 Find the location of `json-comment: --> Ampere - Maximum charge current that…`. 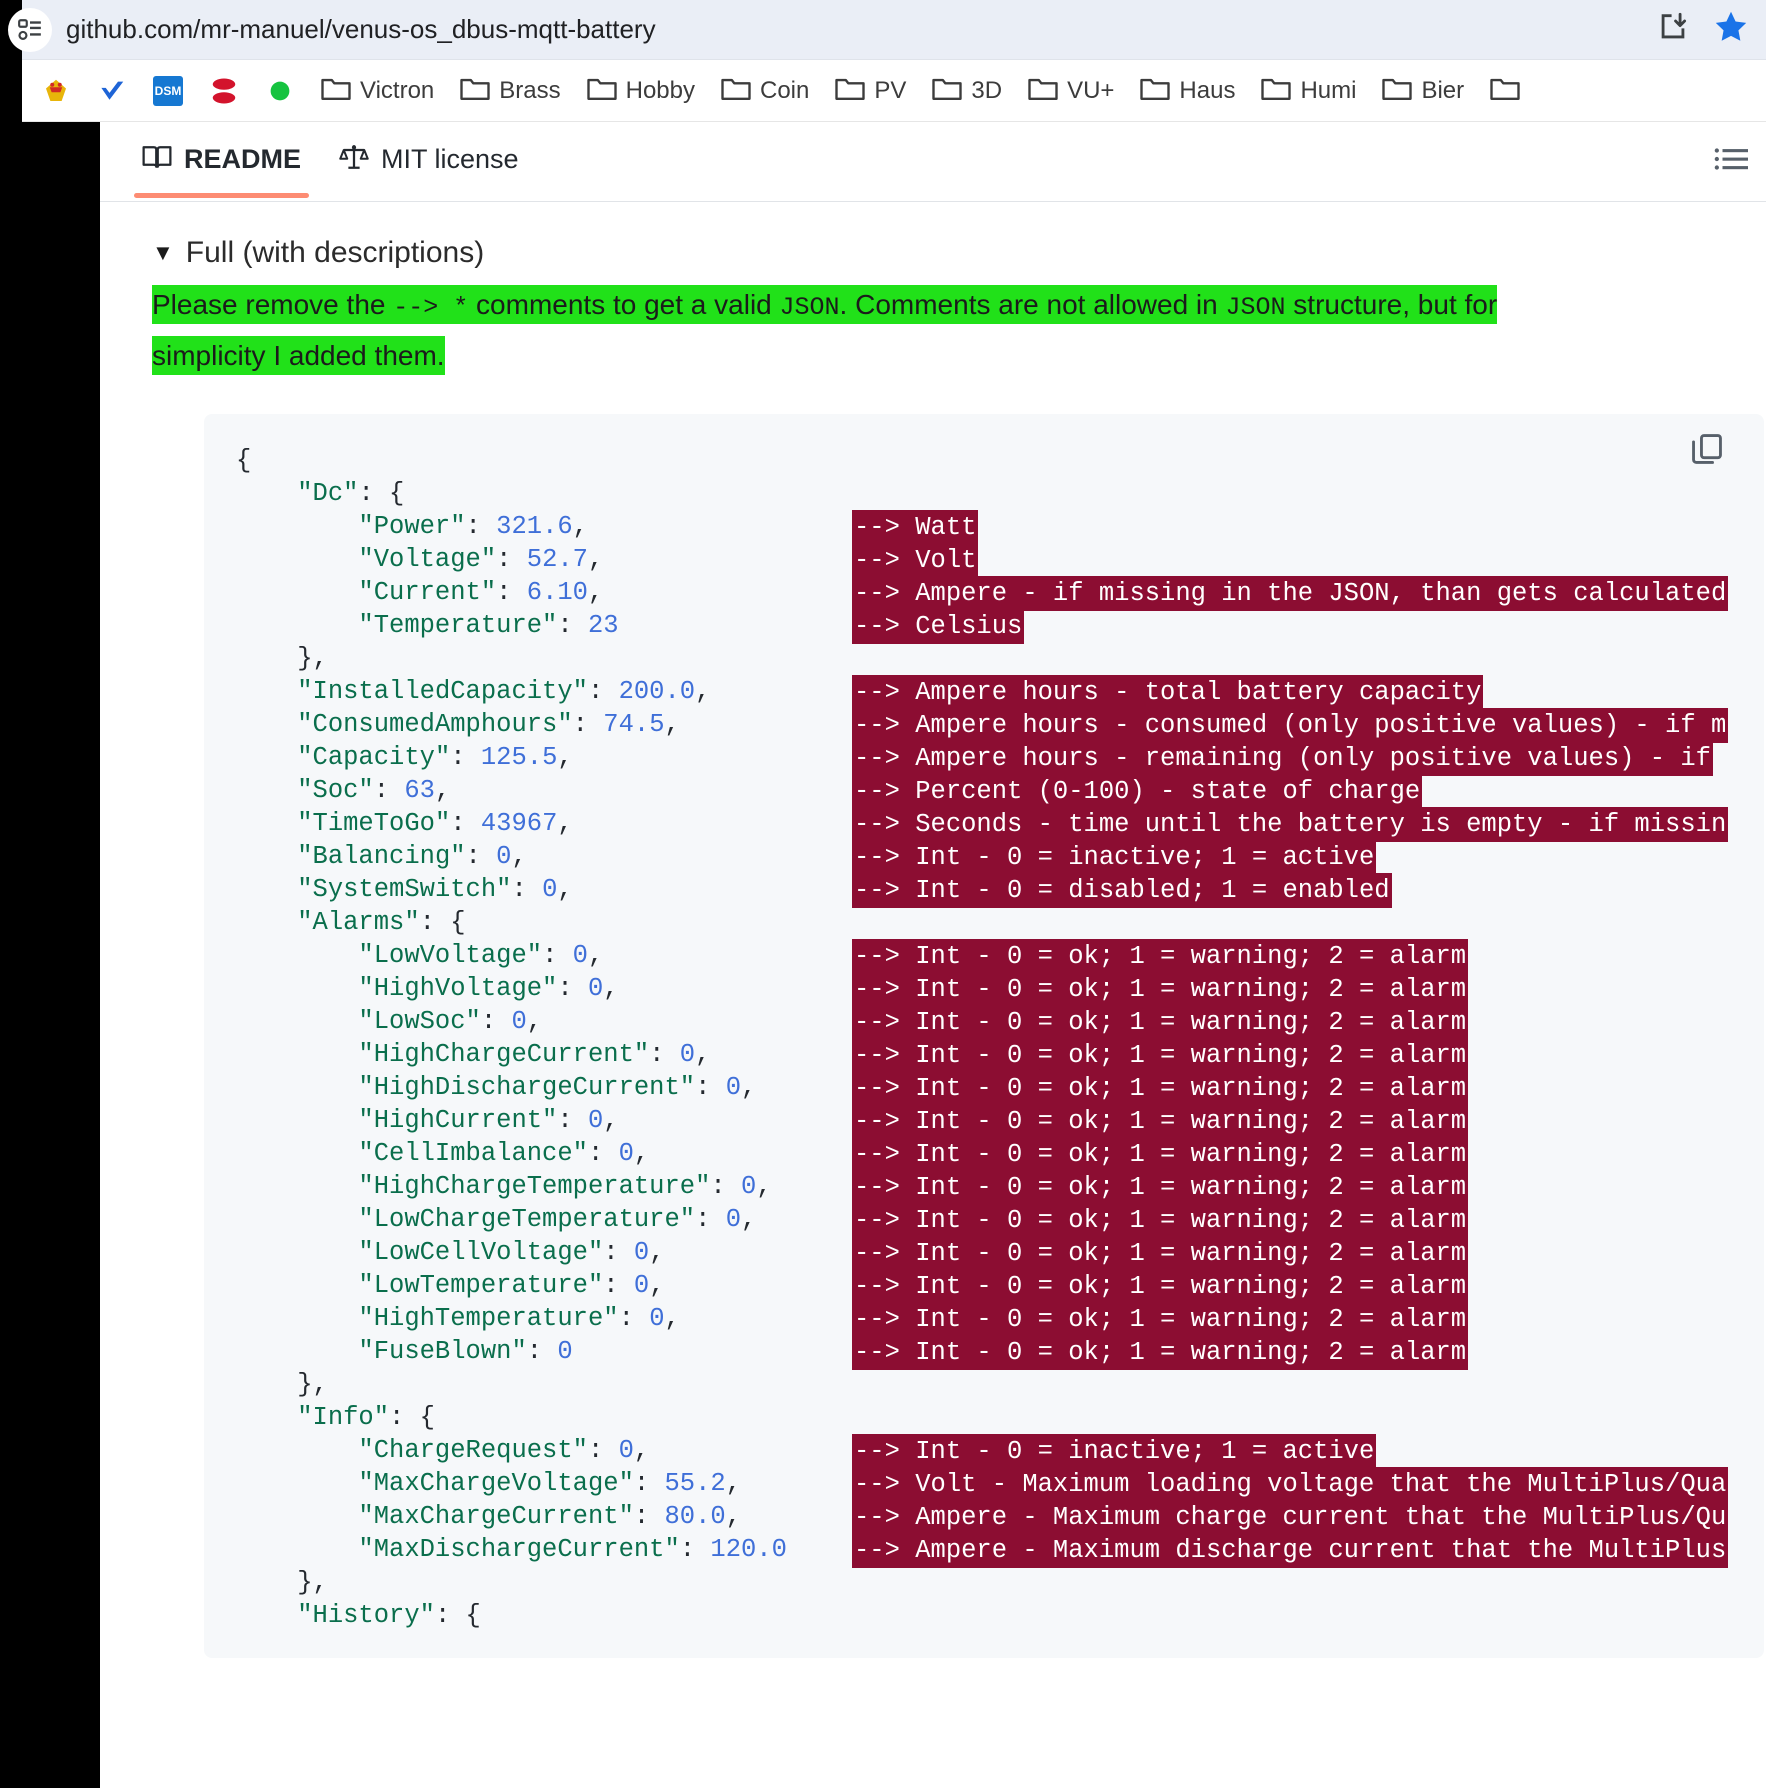

json-comment: --> Ampere - Maximum charge current that… is located at coordinates (1290, 1517).